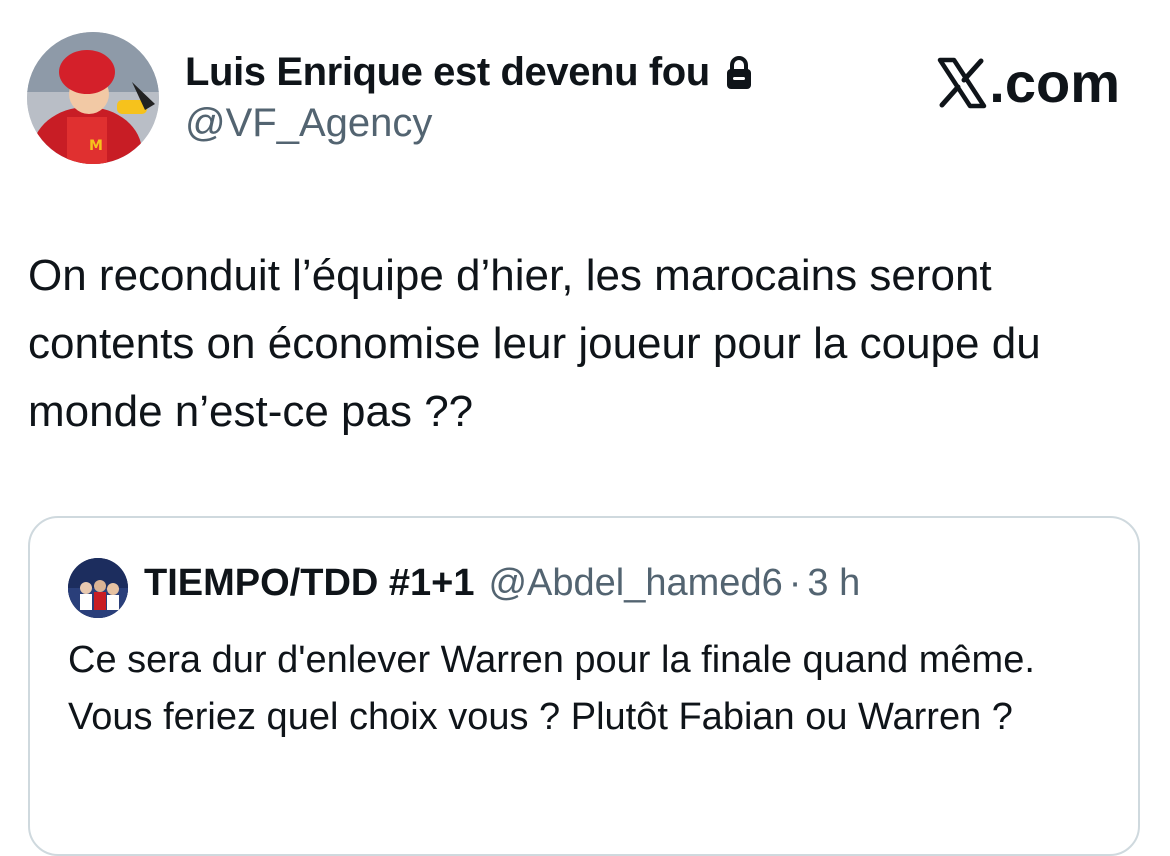  What do you see at coordinates (738, 72) in the screenshot?
I see `lock-icon` at bounding box center [738, 72].